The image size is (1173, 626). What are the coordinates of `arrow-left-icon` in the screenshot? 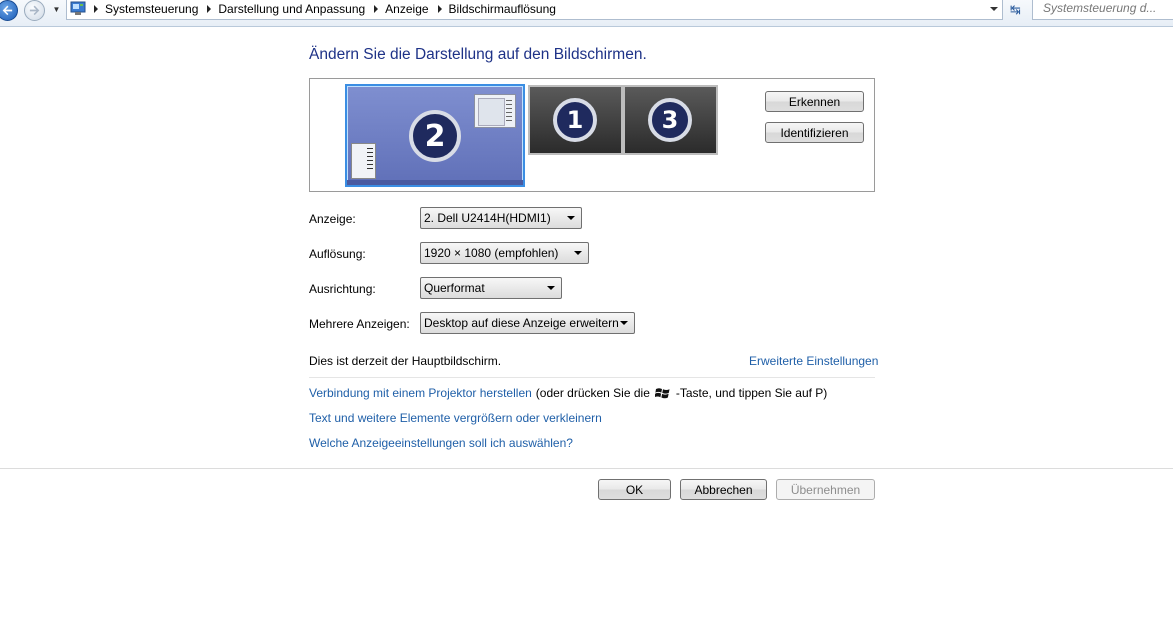 It's located at (7, 10).